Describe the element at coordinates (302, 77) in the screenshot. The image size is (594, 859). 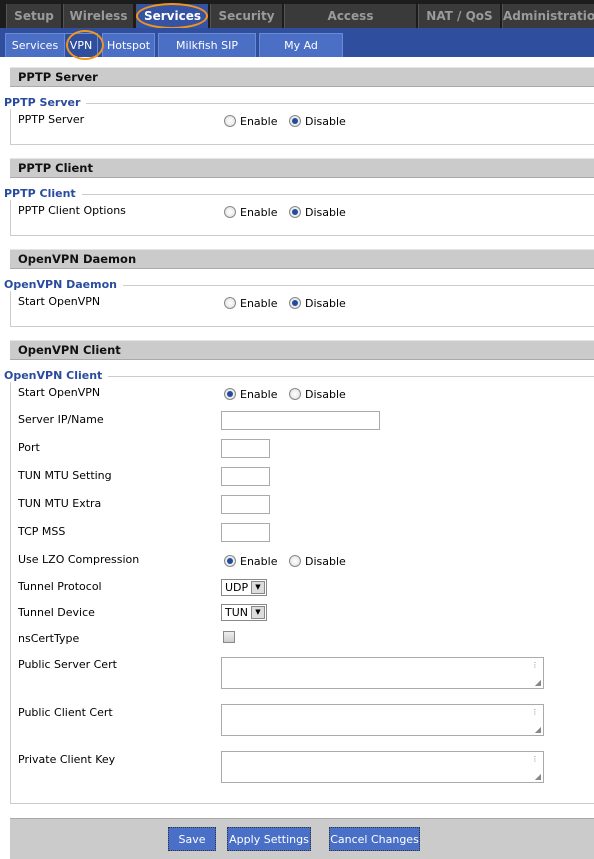
I see `section-header: PPTP Server` at that location.